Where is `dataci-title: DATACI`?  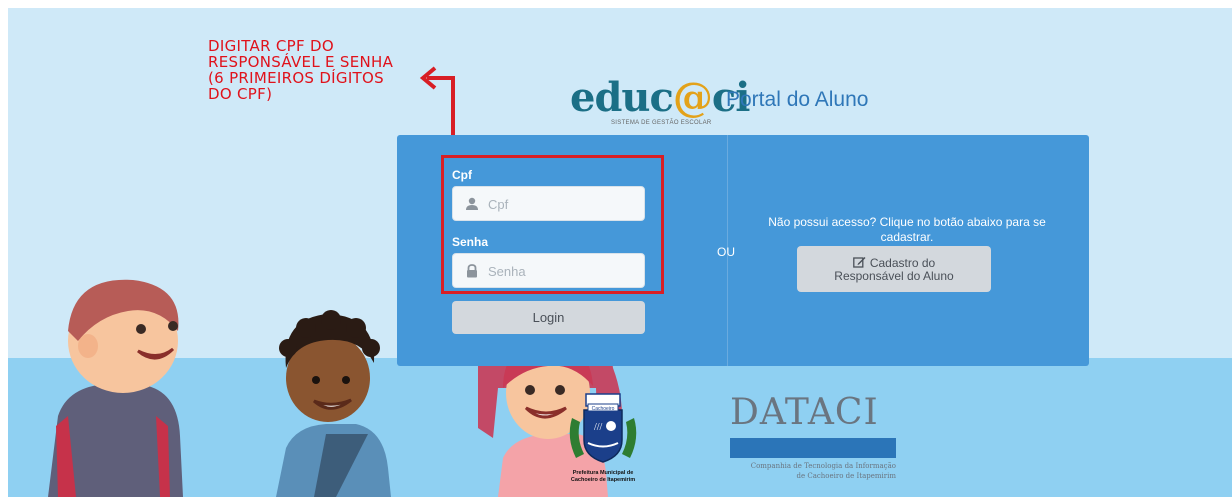
dataci-title: DATACI is located at coordinates (804, 412).